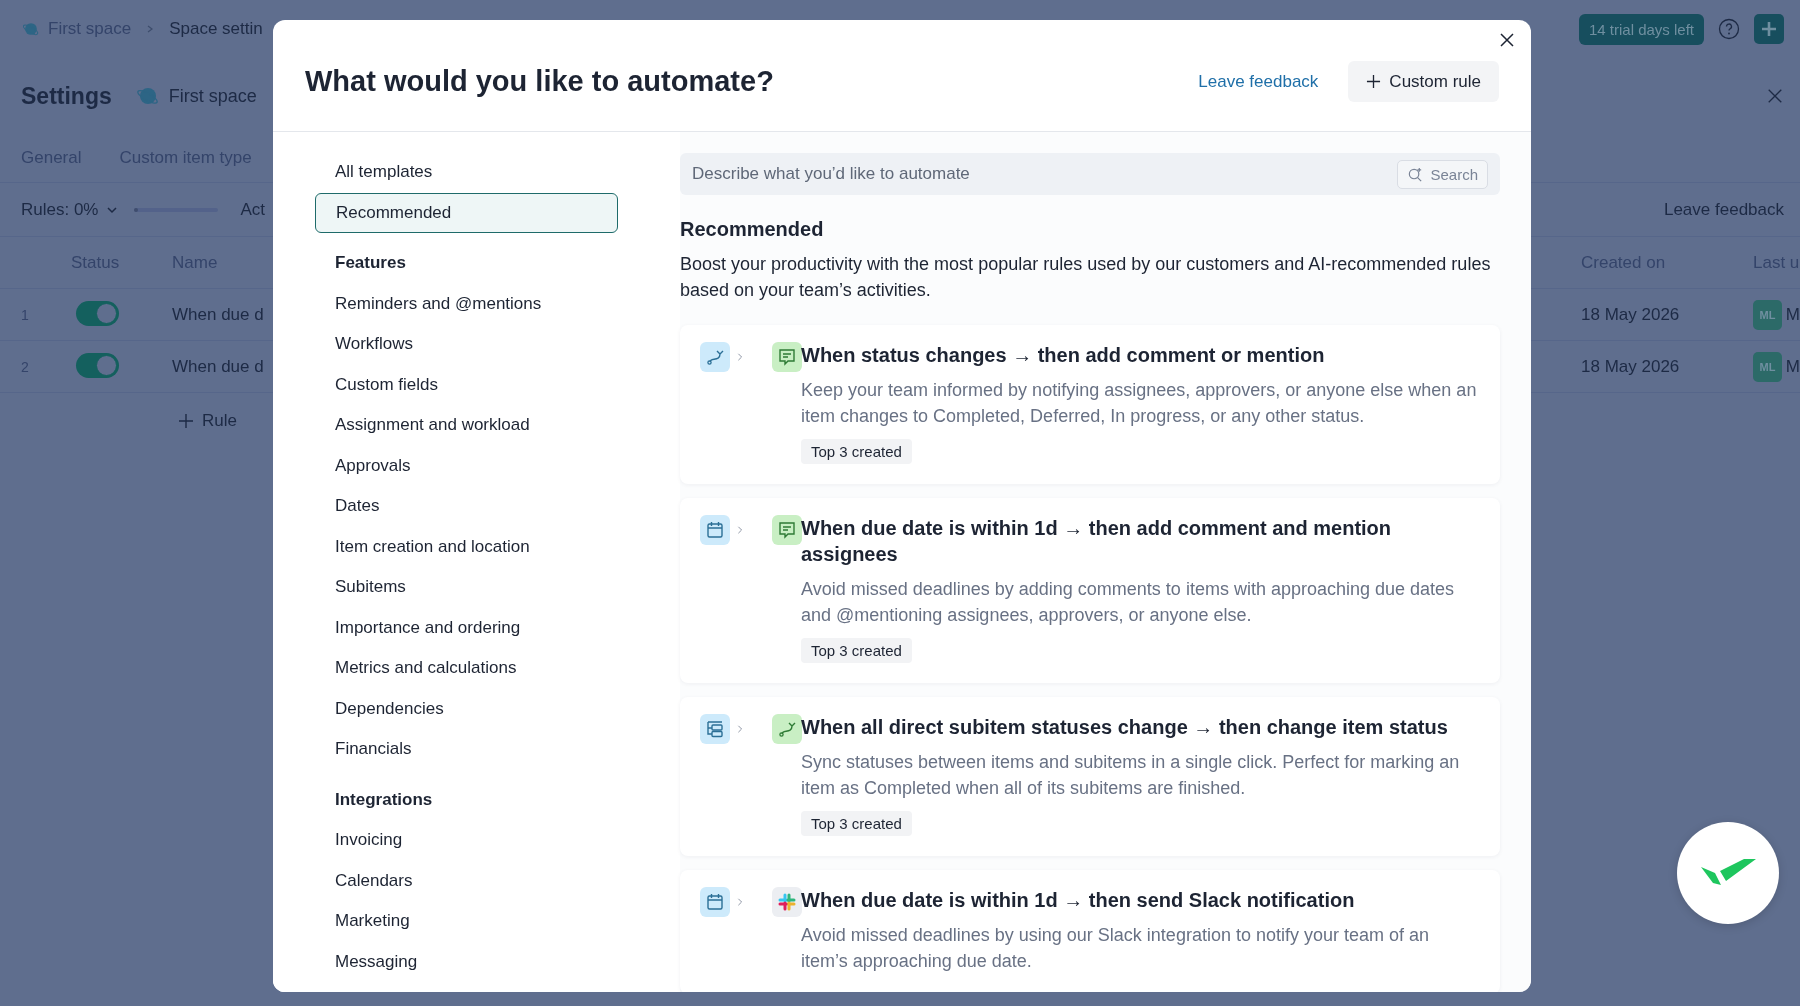 This screenshot has width=1800, height=1006. What do you see at coordinates (1086, 277) in the screenshot?
I see `section-description: Boost your productivity with the most popular rules used by our customers and AI-recommended rules based on your team’s activities.` at bounding box center [1086, 277].